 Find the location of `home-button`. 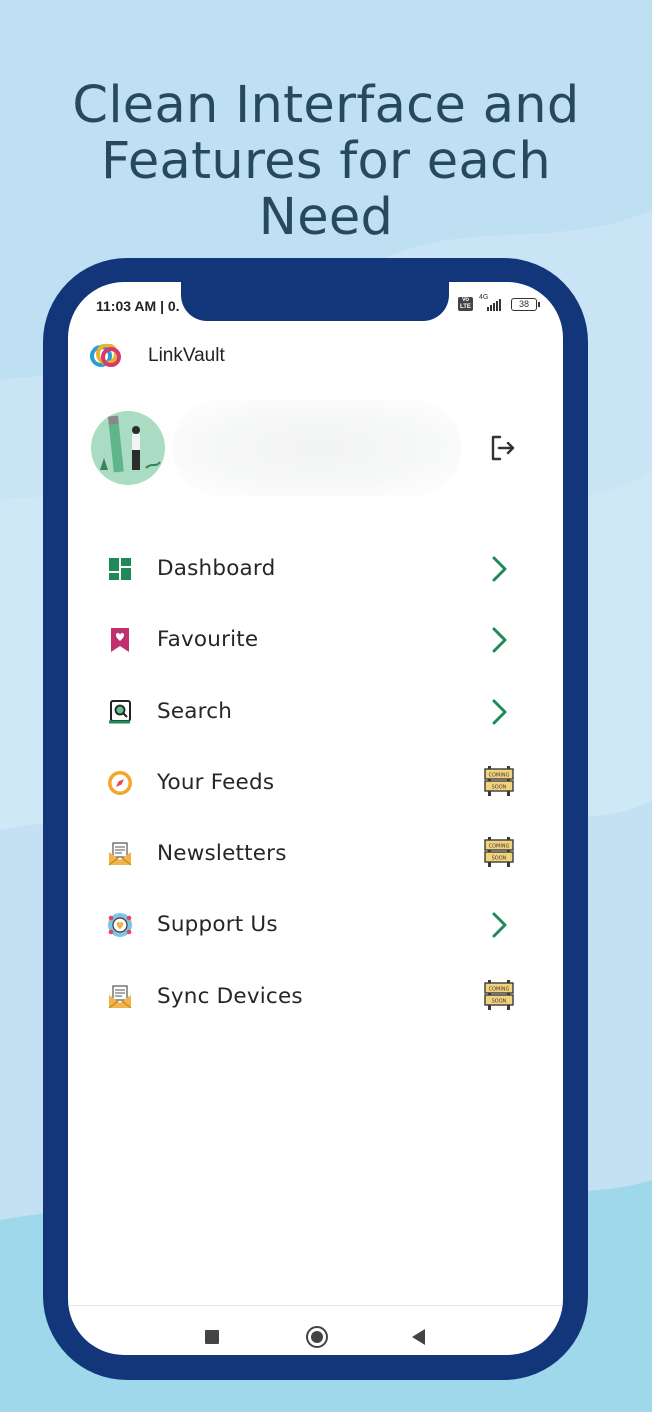

home-button is located at coordinates (317, 1337).